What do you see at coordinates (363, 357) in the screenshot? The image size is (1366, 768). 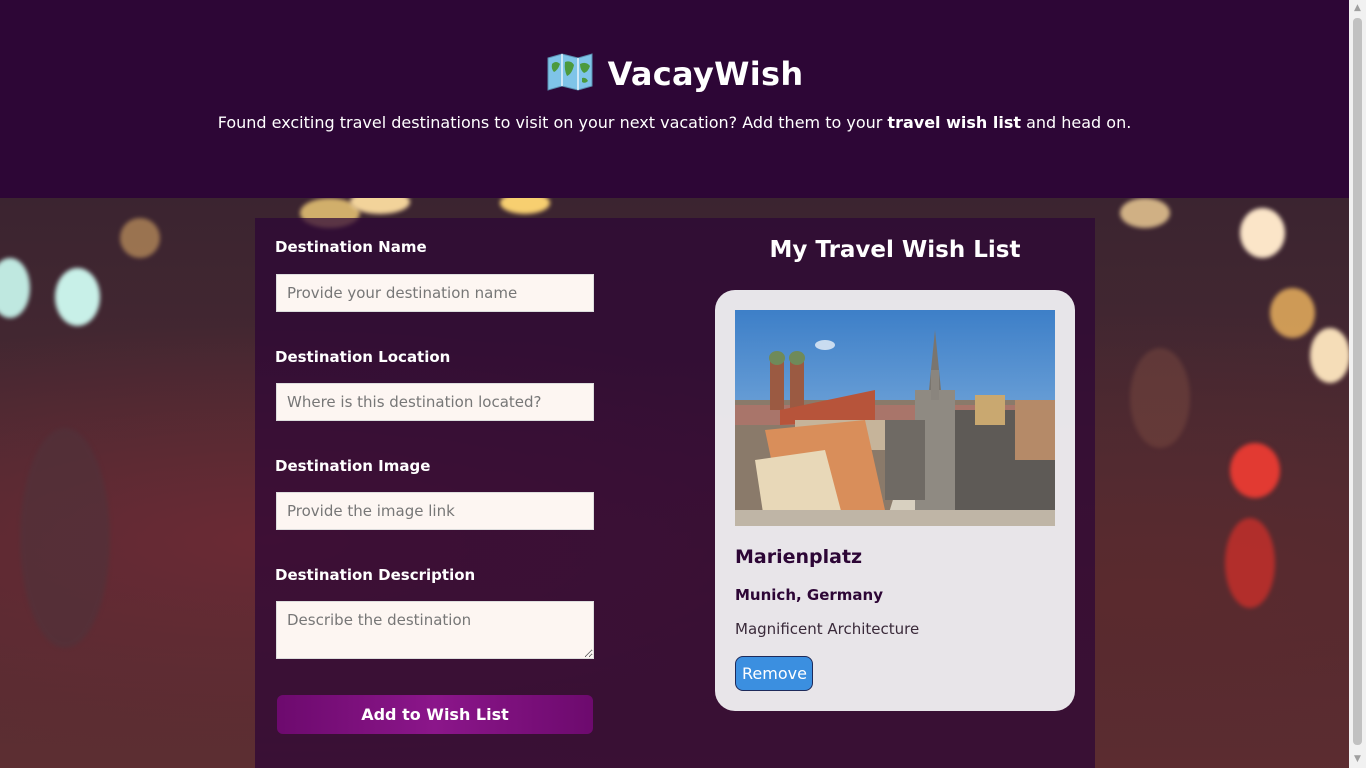 I see `destination-location-label: Destination Location` at bounding box center [363, 357].